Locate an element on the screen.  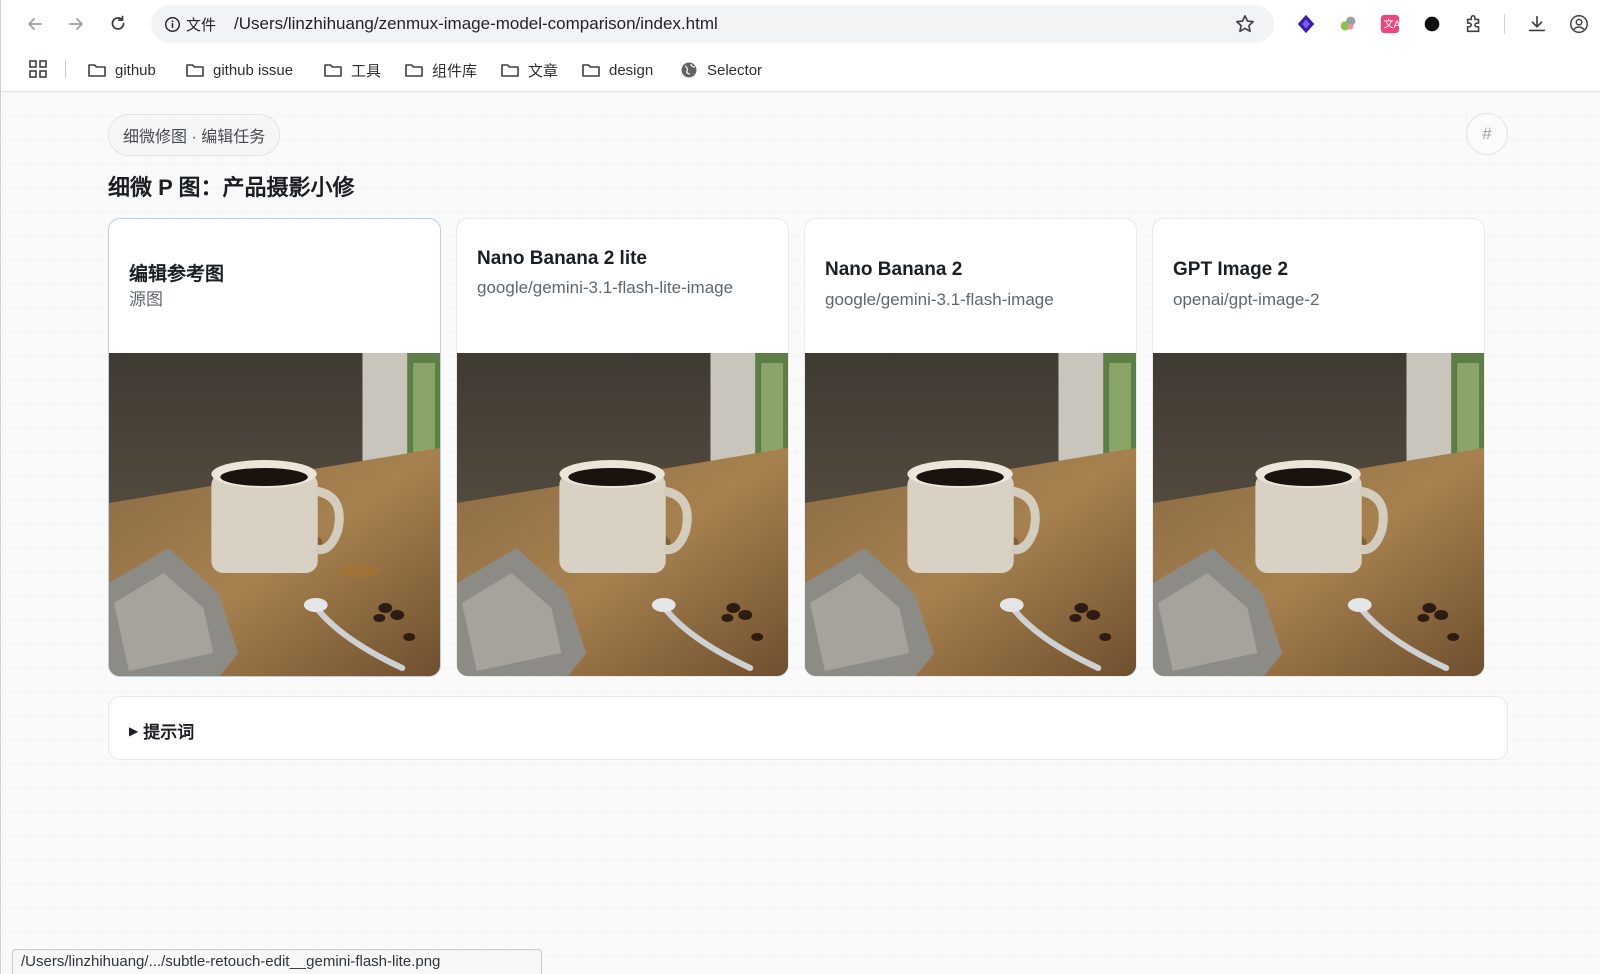
arrow-right-icon is located at coordinates (76, 24).